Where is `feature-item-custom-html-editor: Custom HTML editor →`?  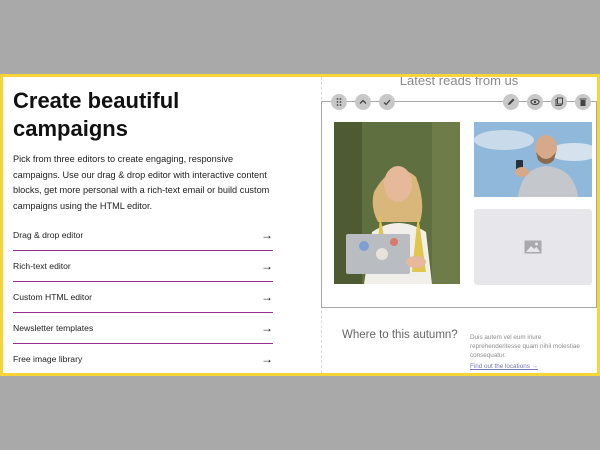
feature-item-custom-html-editor: Custom HTML editor → is located at coordinates (143, 297).